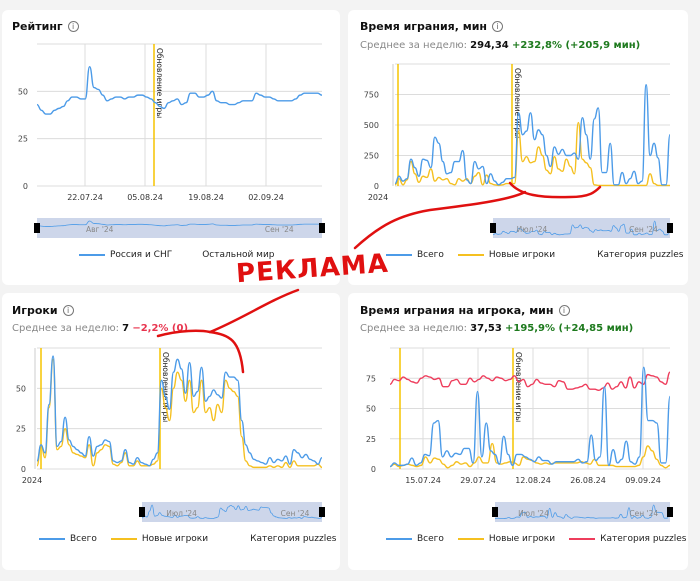  Describe the element at coordinates (100, 229) in the screenshot. I see `navigator-label: Авг '24` at that location.